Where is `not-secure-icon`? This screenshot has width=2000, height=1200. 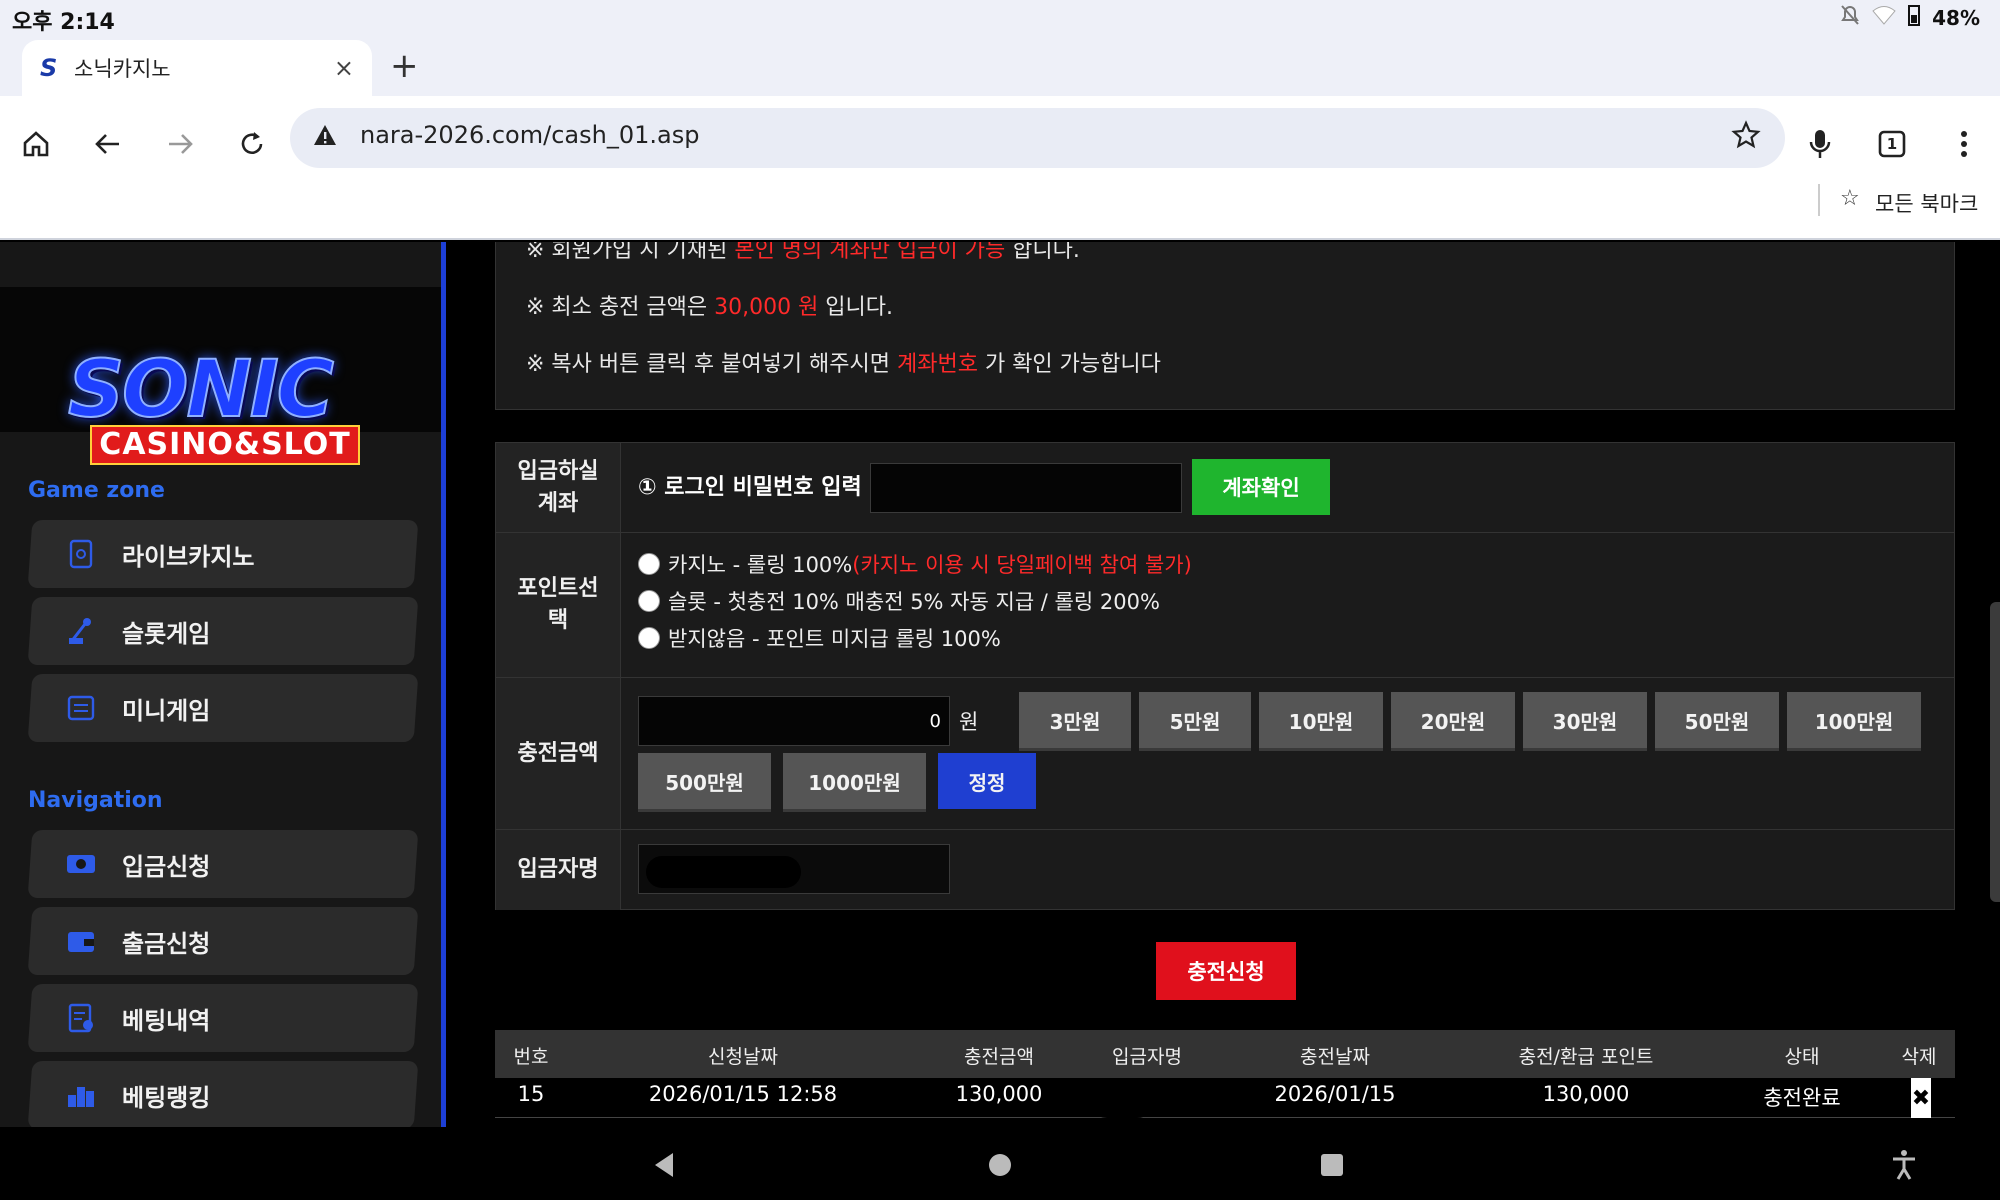 not-secure-icon is located at coordinates (325, 137).